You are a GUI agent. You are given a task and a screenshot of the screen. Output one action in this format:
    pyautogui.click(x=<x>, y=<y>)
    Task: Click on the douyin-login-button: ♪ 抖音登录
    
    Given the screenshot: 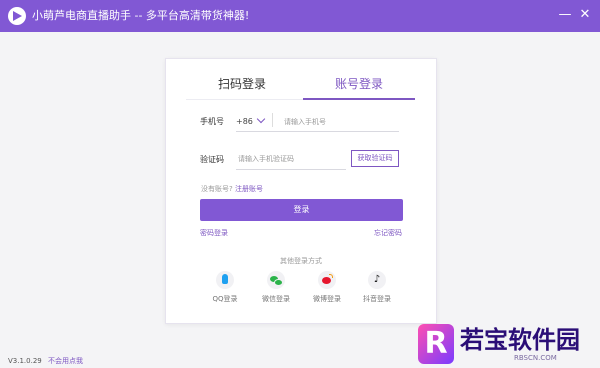 What is the action you would take?
    pyautogui.click(x=377, y=287)
    